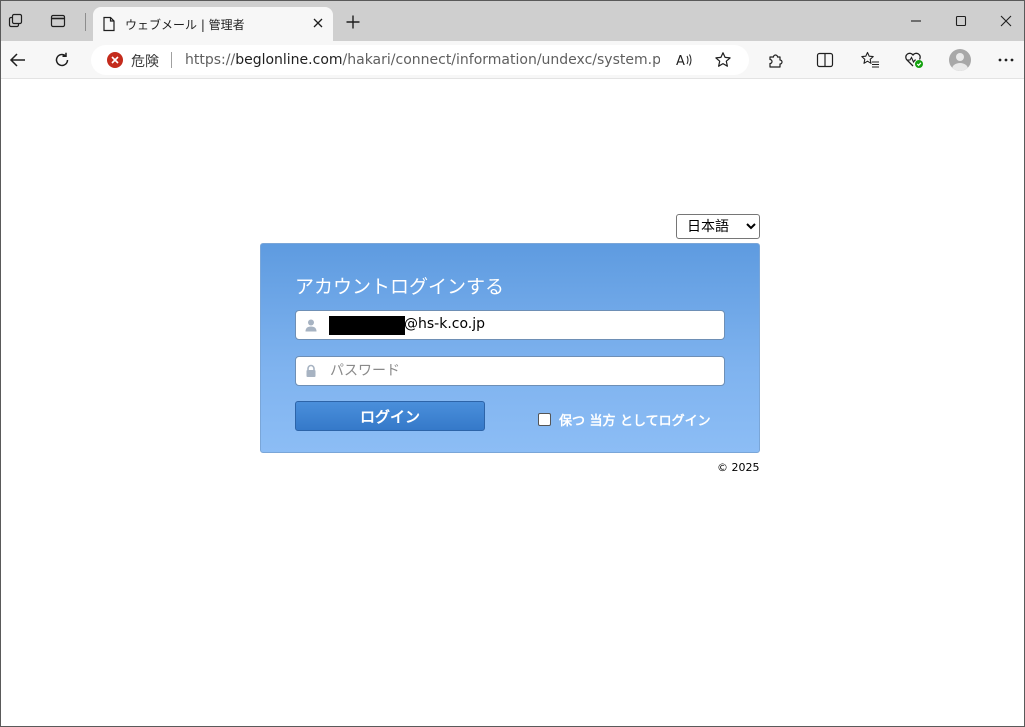  What do you see at coordinates (400, 287) in the screenshot?
I see `card-title: アカウントログインする` at bounding box center [400, 287].